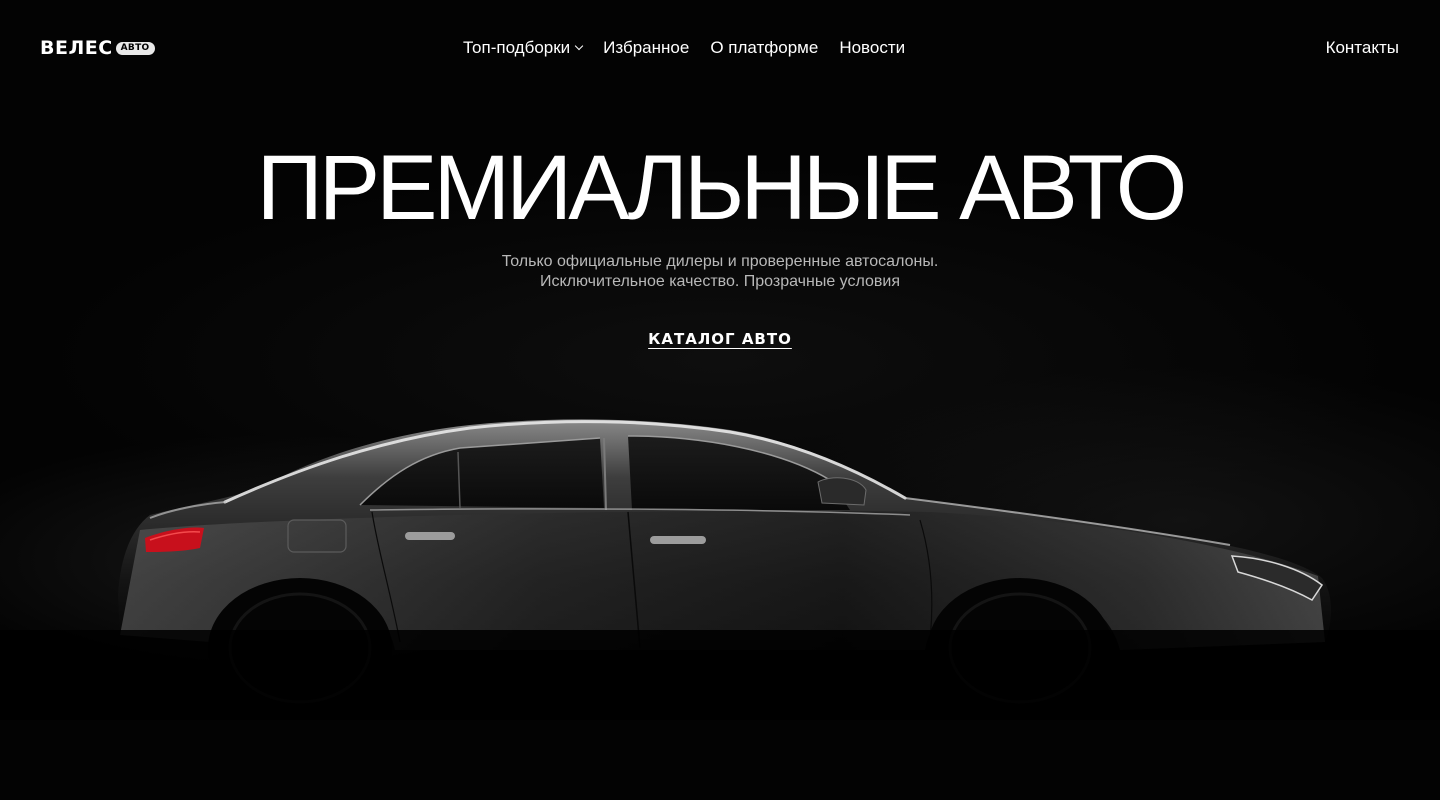 The image size is (1440, 800). I want to click on nav-item-favorites: Избранное, so click(646, 48).